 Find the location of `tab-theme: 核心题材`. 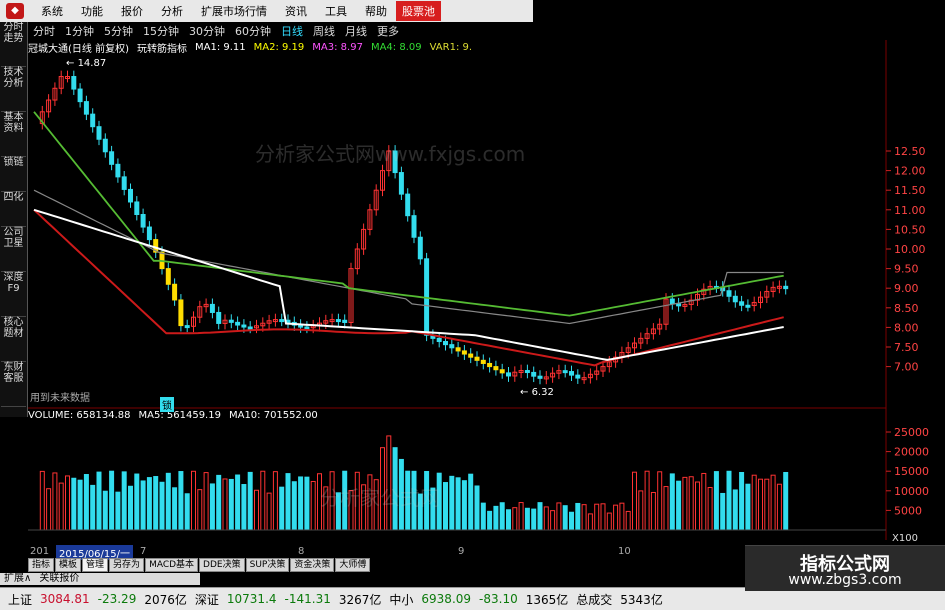

tab-theme: 核心题材 is located at coordinates (13, 339).